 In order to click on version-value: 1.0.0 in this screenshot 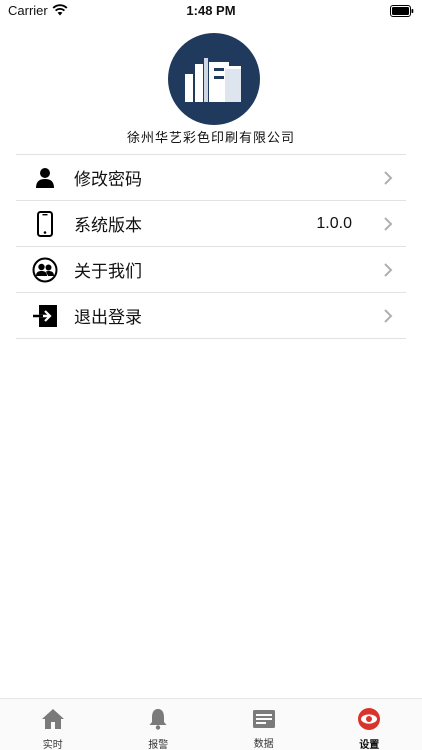, I will do `click(334, 223)`.